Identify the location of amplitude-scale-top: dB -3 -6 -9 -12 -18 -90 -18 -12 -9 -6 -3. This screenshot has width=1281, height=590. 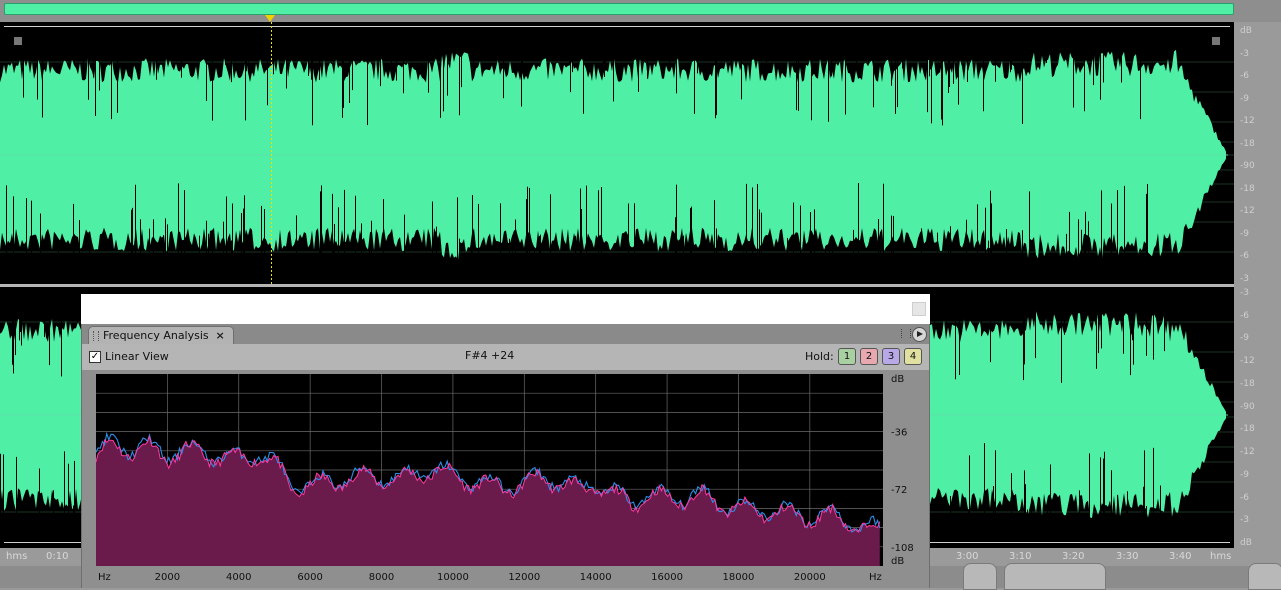
(1257, 153).